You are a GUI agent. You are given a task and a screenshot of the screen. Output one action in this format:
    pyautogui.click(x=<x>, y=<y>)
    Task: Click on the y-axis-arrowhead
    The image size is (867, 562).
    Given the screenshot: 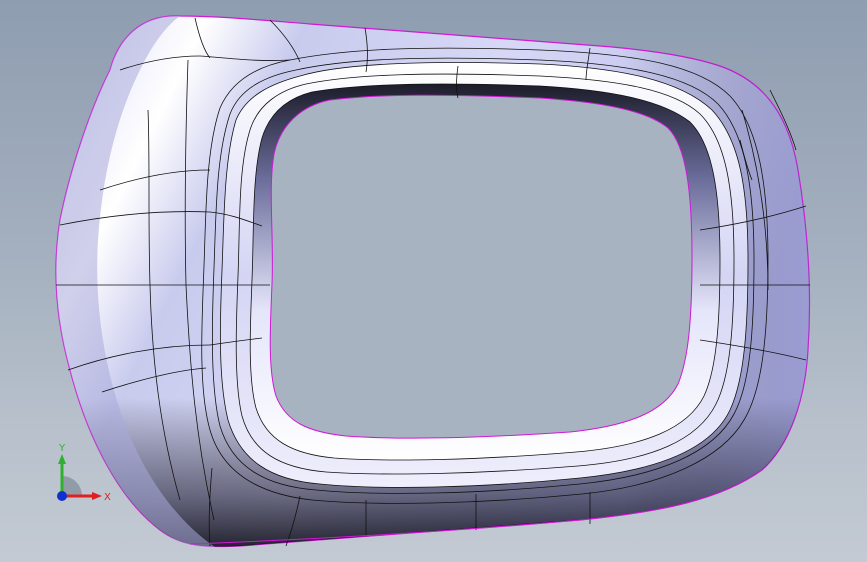 What is the action you would take?
    pyautogui.click(x=62, y=459)
    